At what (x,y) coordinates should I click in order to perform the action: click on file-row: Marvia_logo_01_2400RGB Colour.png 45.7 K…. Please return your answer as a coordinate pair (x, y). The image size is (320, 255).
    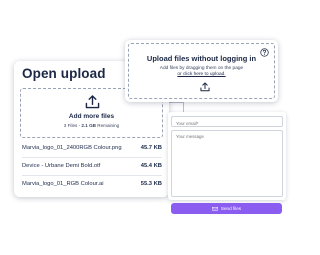
    Looking at the image, I should click on (92, 149).